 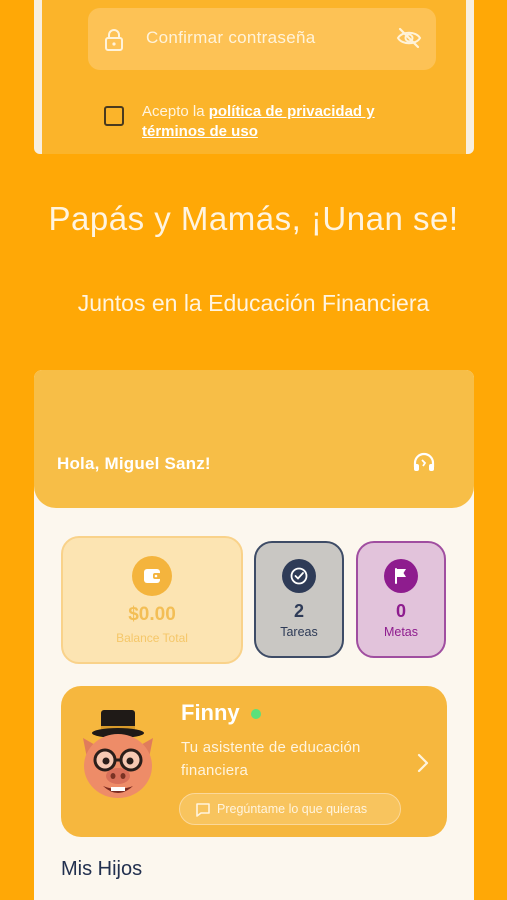 I want to click on app-header: Hola, Miguel Sanz!, so click(x=254, y=439).